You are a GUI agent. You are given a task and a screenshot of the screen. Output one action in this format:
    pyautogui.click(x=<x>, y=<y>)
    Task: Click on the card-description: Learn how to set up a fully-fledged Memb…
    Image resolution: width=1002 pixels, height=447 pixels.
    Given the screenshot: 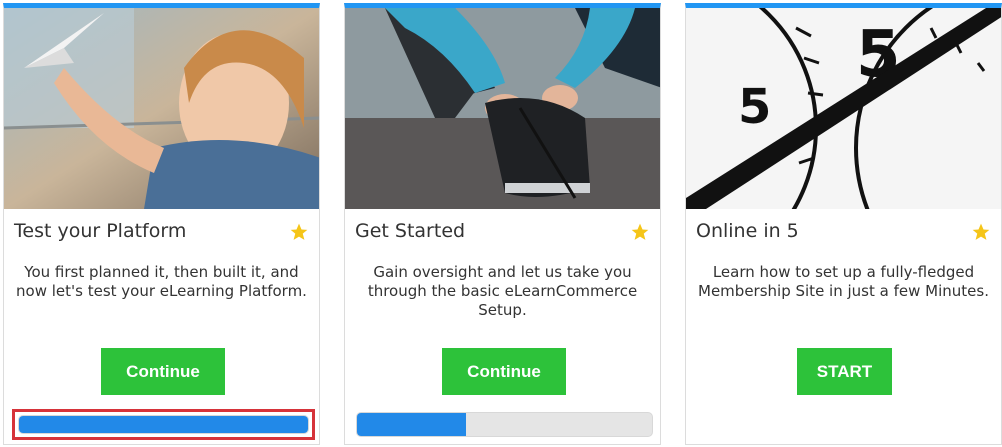 What is the action you would take?
    pyautogui.click(x=843, y=281)
    